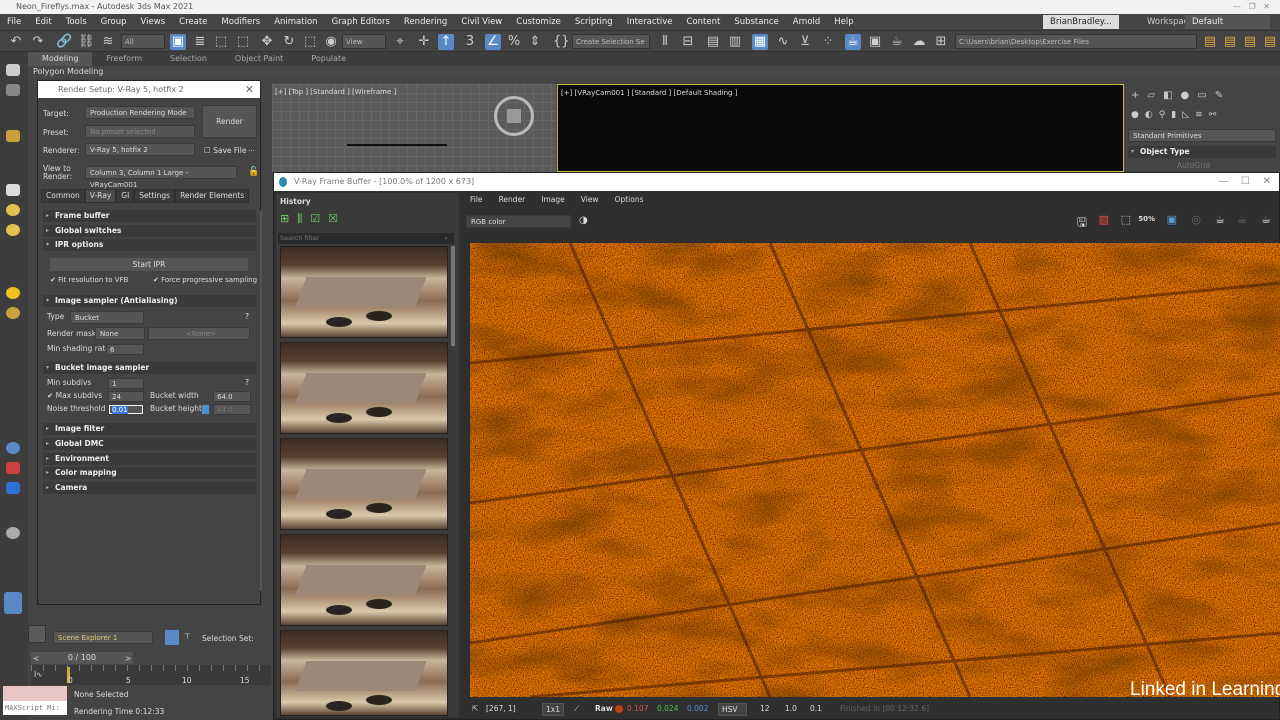 The height and width of the screenshot is (720, 1280). I want to click on color-dots-icon, so click(13, 468).